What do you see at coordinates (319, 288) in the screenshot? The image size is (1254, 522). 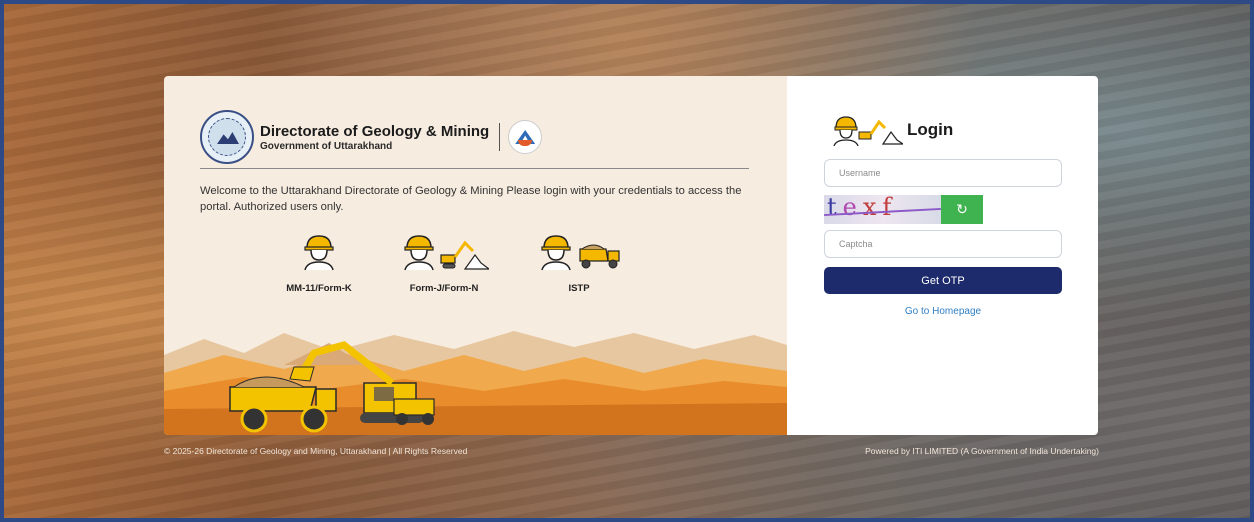 I see `role-label: MM-11/Form-K` at bounding box center [319, 288].